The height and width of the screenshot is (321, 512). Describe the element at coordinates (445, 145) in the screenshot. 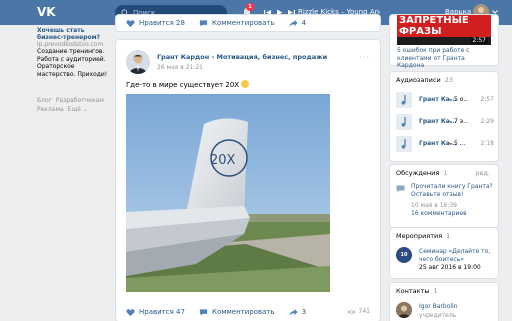

I see `audio-track: Грант Ка... – 5 ... 2:18` at that location.